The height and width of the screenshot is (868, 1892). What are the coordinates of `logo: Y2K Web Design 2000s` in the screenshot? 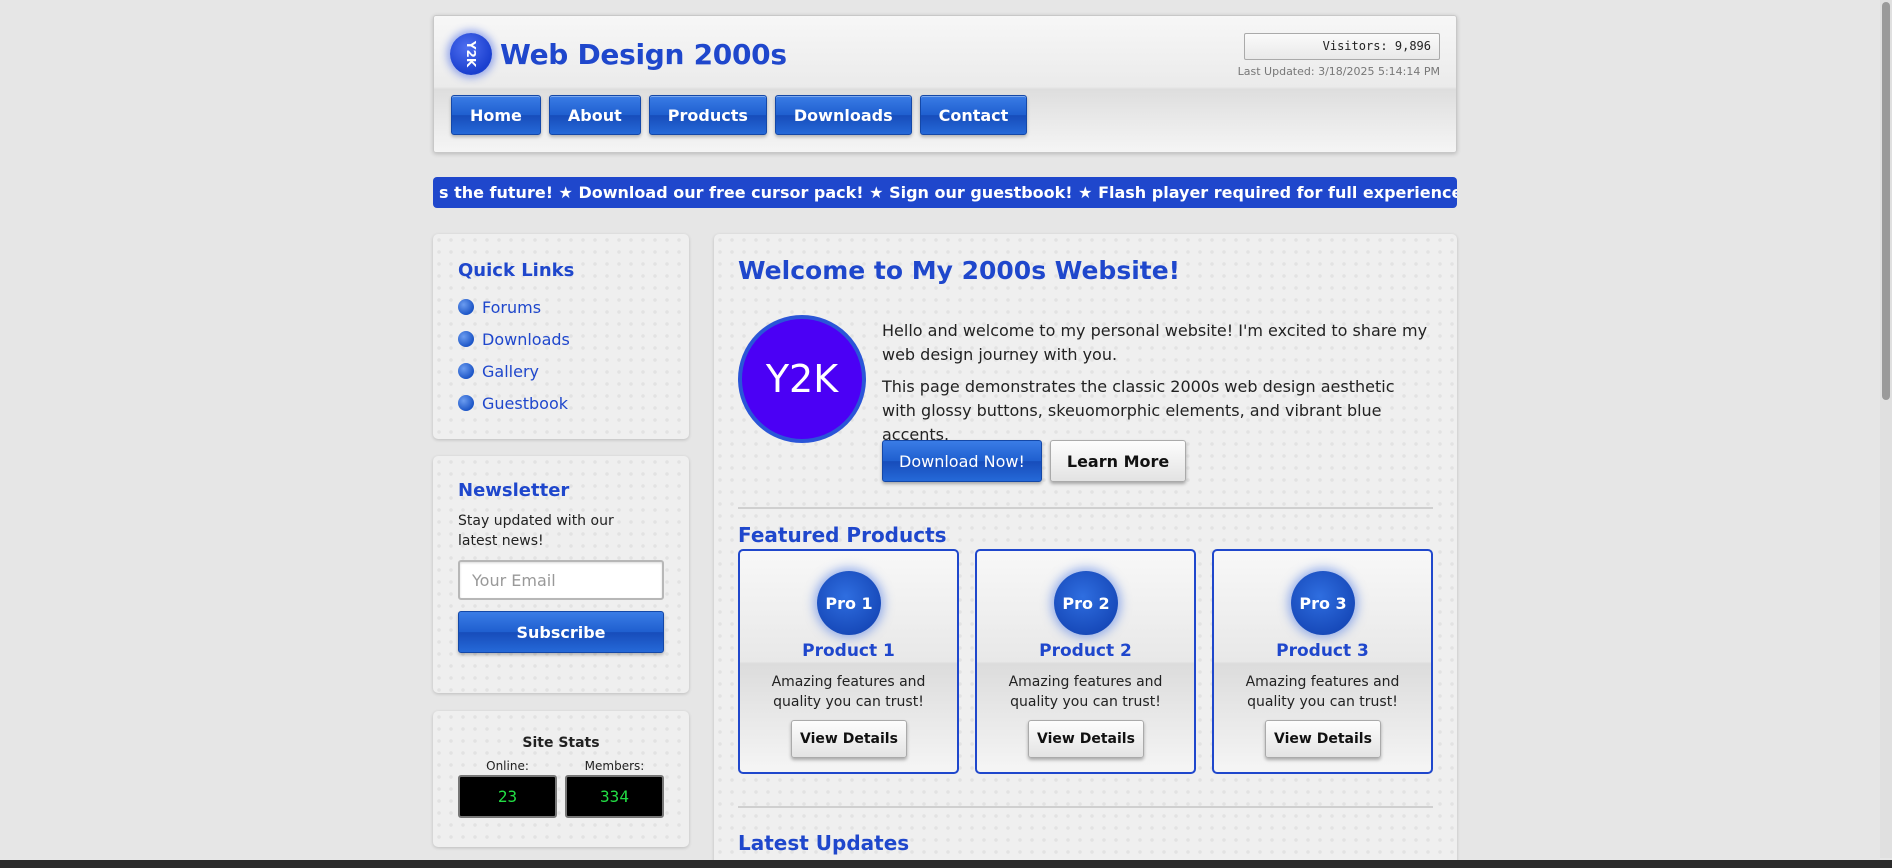 It's located at (618, 54).